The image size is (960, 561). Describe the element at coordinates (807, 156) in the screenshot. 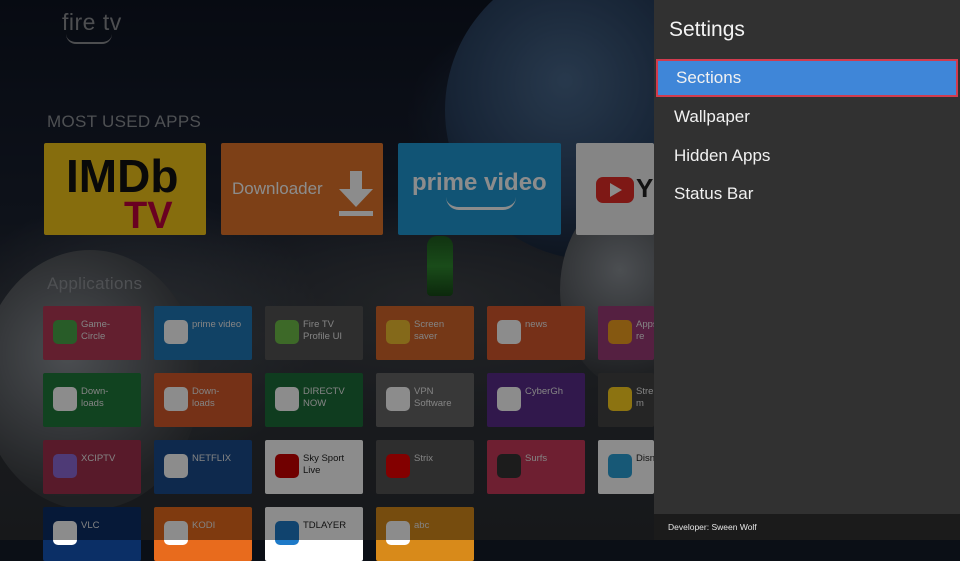

I see `settings-item-hidden-apps: Hidden Apps` at that location.